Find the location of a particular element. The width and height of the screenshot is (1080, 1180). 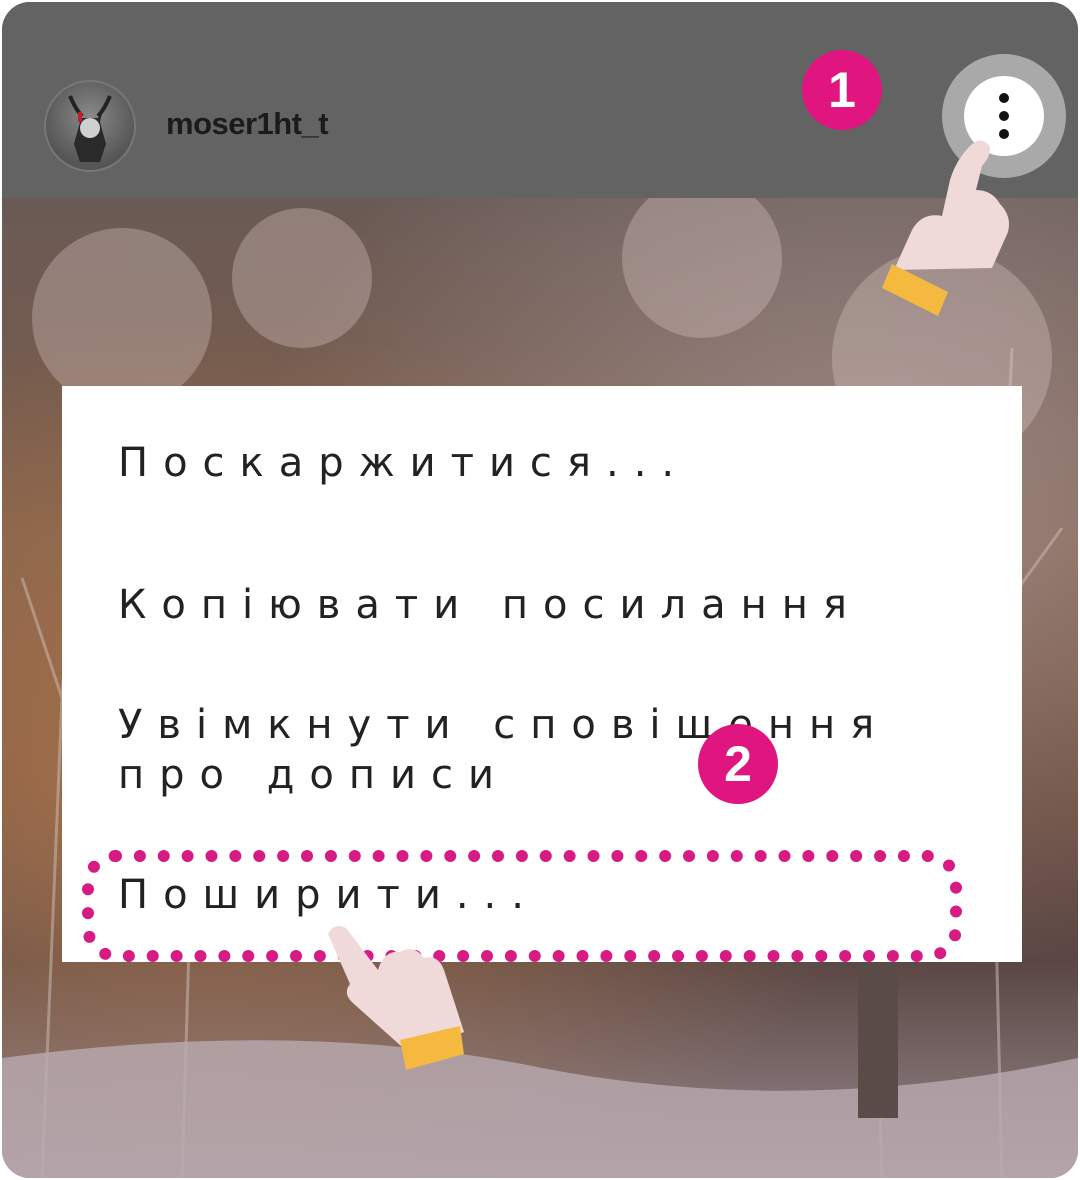

share-highlight-outline is located at coordinates (522, 906).